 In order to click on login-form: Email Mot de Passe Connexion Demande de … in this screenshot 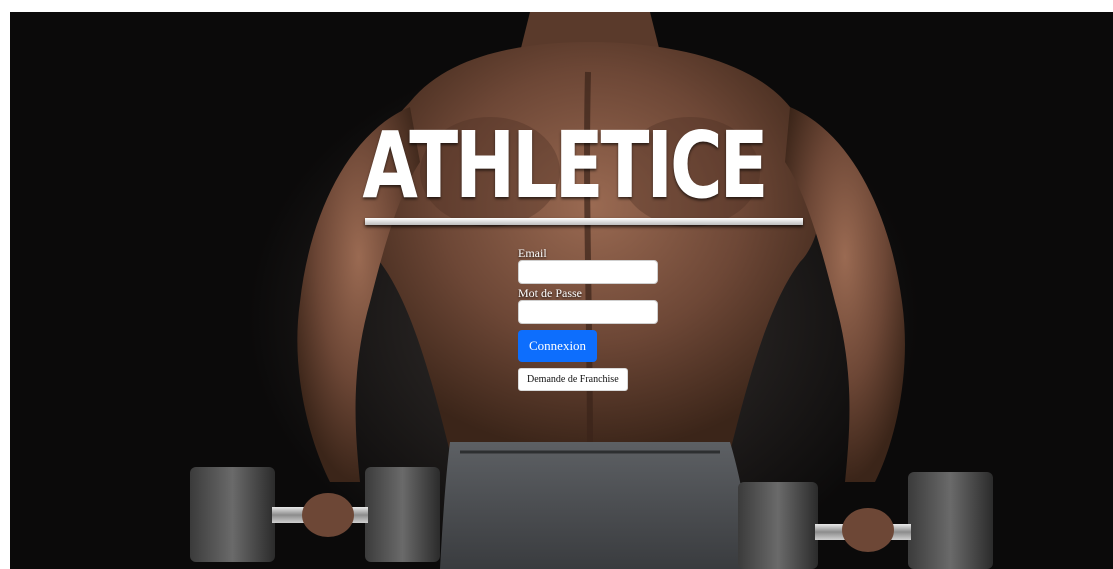, I will do `click(598, 318)`.